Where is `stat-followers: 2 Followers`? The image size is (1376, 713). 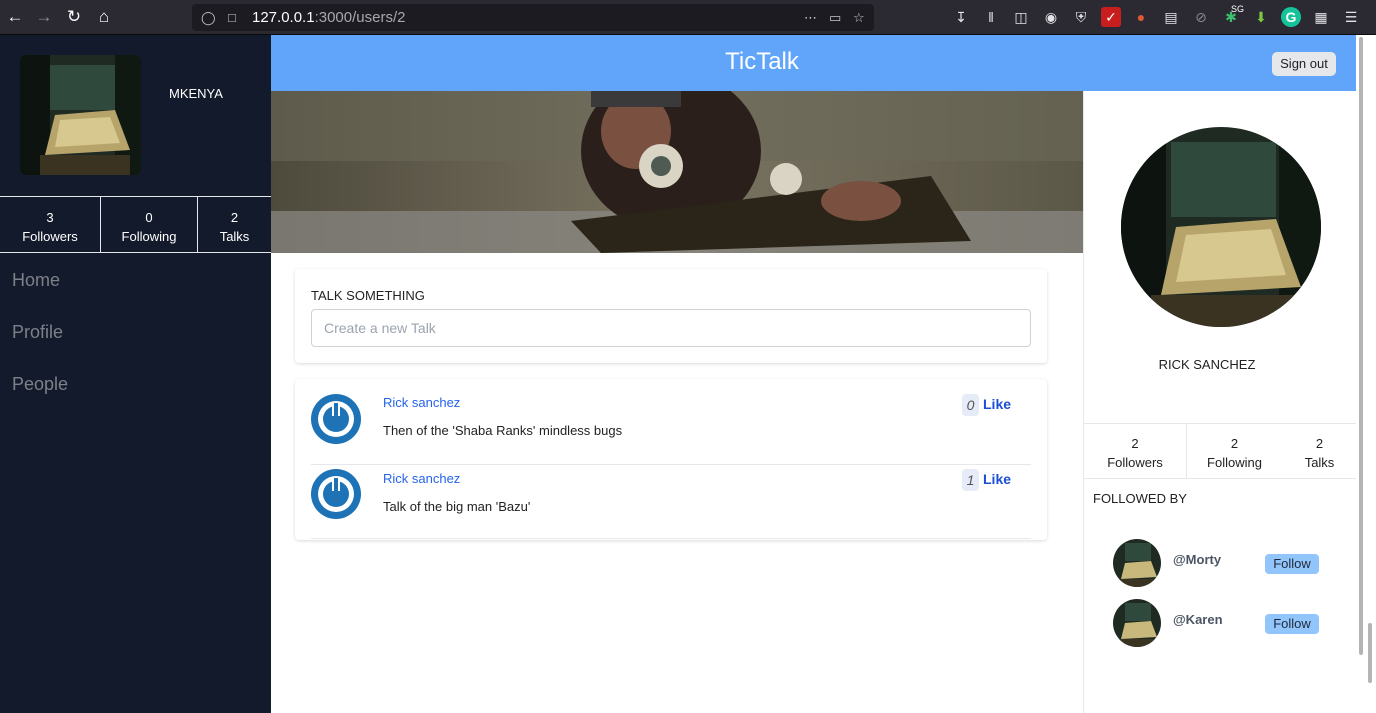
stat-followers: 2 Followers is located at coordinates (1135, 451).